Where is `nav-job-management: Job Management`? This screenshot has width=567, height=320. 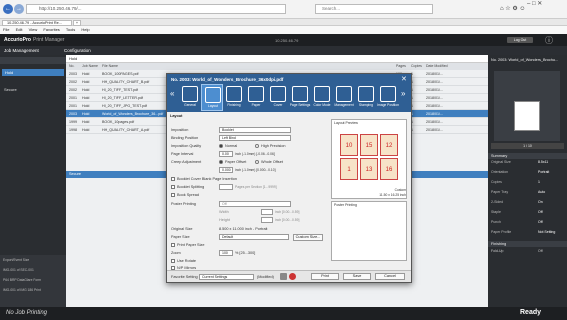
nav-job-management: Job Management is located at coordinates (21, 50).